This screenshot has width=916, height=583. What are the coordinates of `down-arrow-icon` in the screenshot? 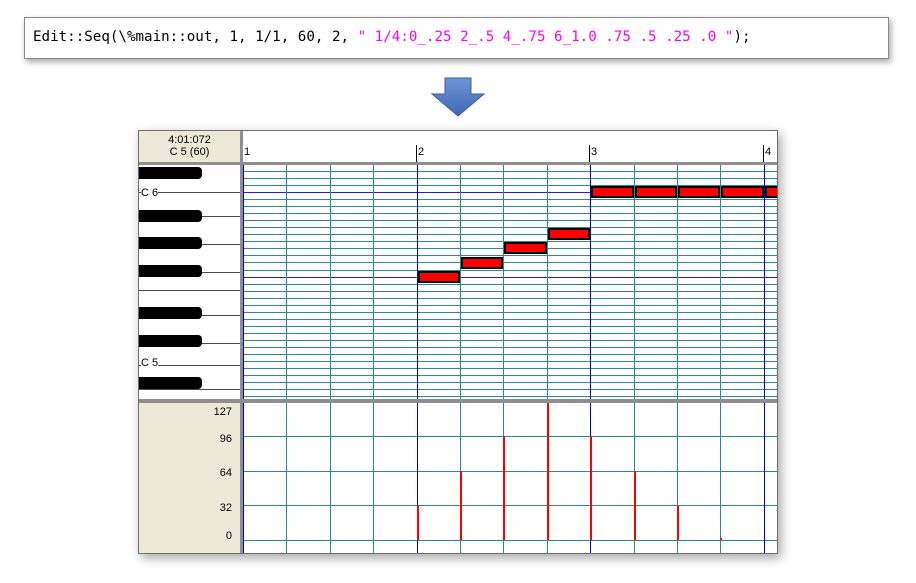 It's located at (458, 97).